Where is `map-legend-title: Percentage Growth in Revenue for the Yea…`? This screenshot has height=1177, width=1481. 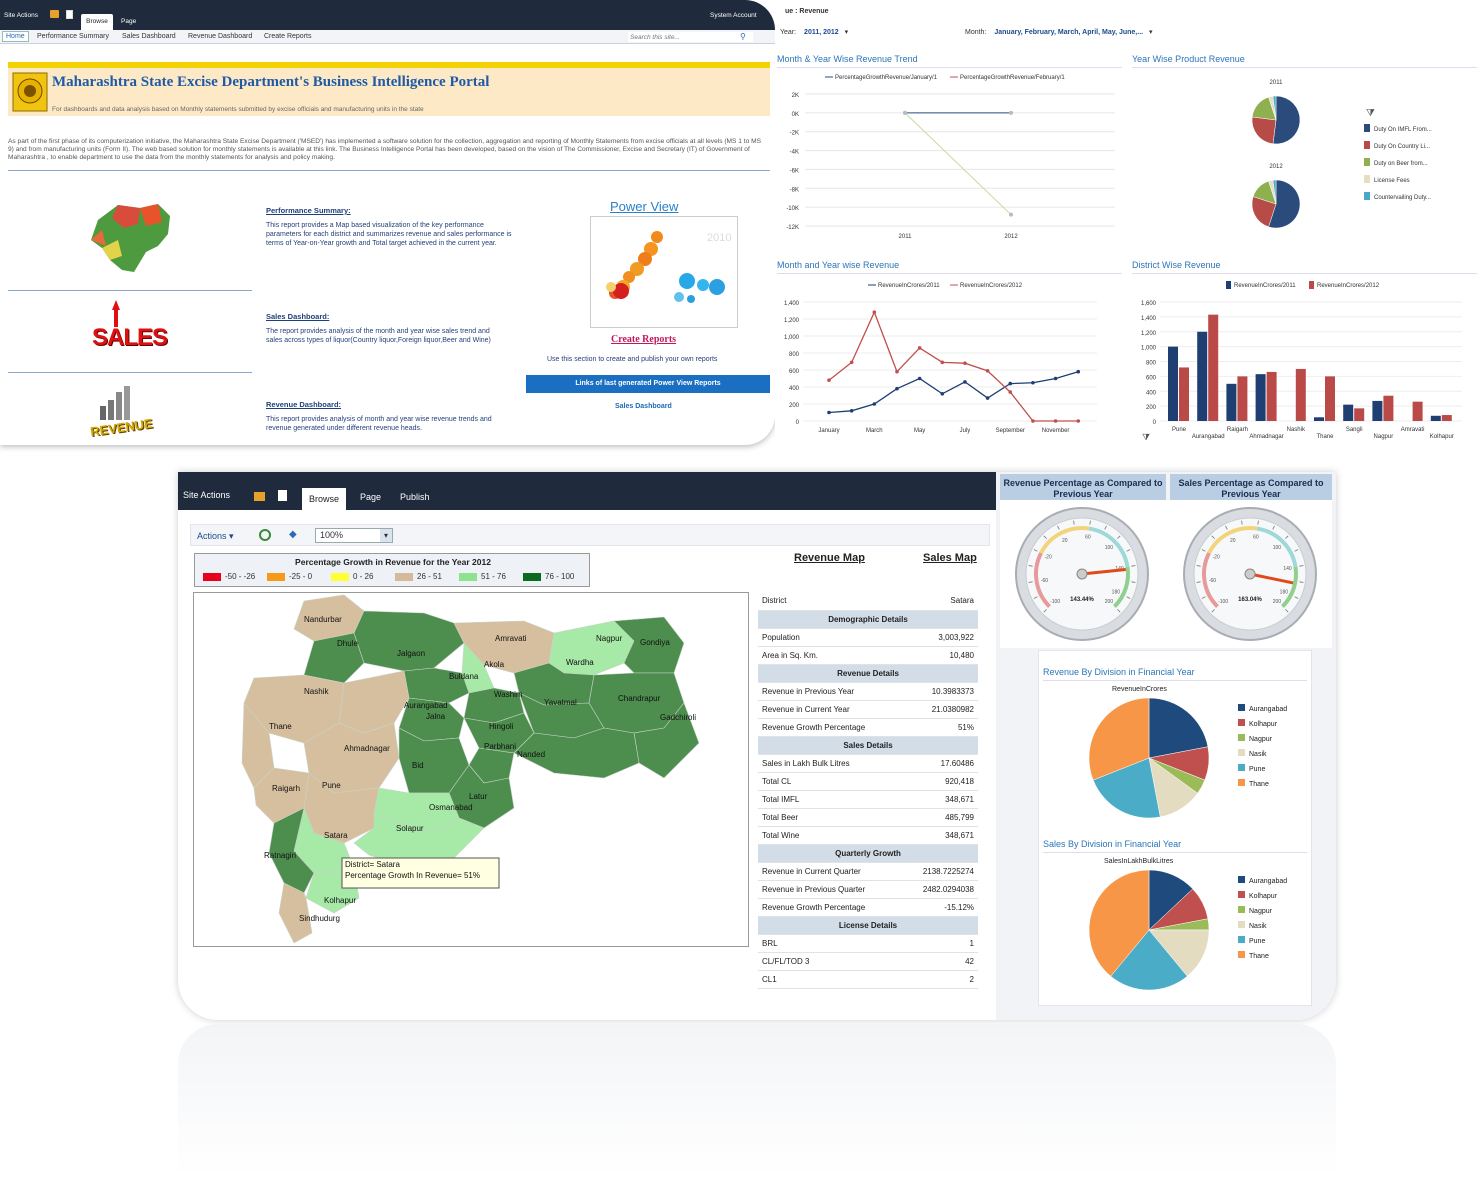
map-legend-title: Percentage Growth in Revenue for the Yea… is located at coordinates (393, 562).